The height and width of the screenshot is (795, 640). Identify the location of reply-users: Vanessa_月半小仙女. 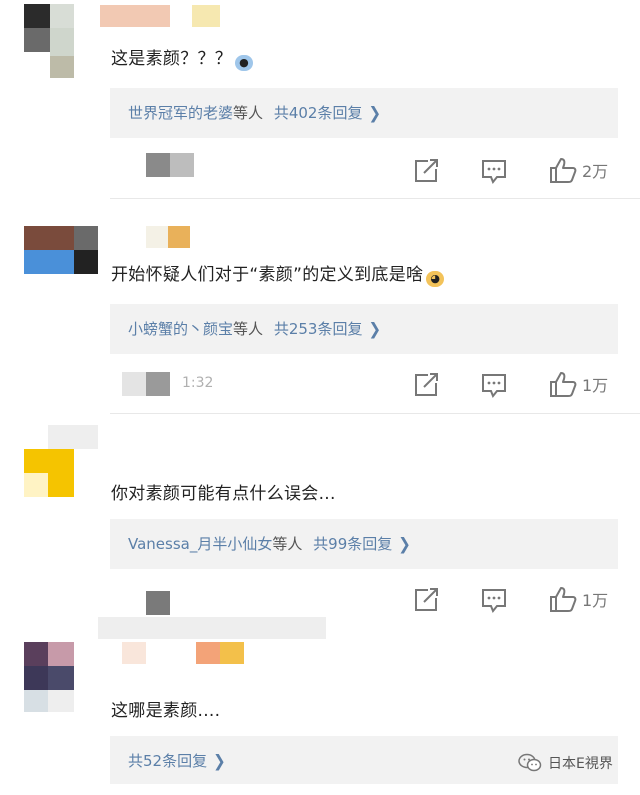
(200, 544).